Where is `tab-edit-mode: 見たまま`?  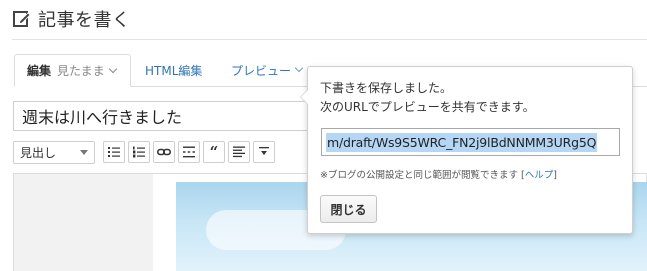 tab-edit-mode: 見たまま is located at coordinates (81, 71).